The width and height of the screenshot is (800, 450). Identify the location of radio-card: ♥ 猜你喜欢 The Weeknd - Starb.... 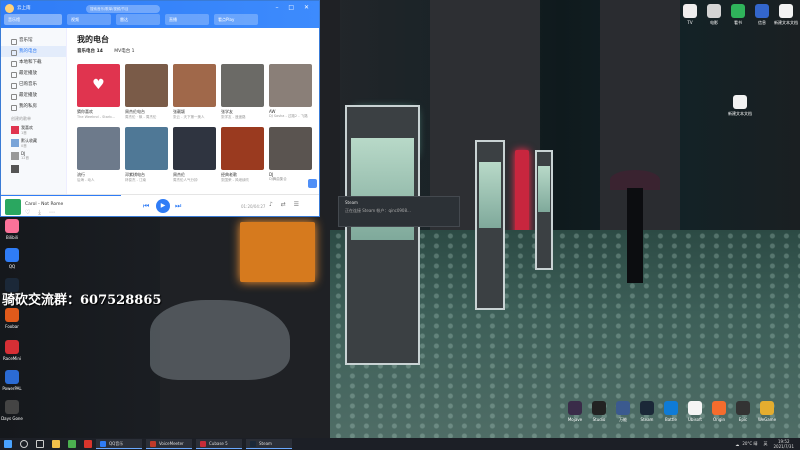
(98, 91).